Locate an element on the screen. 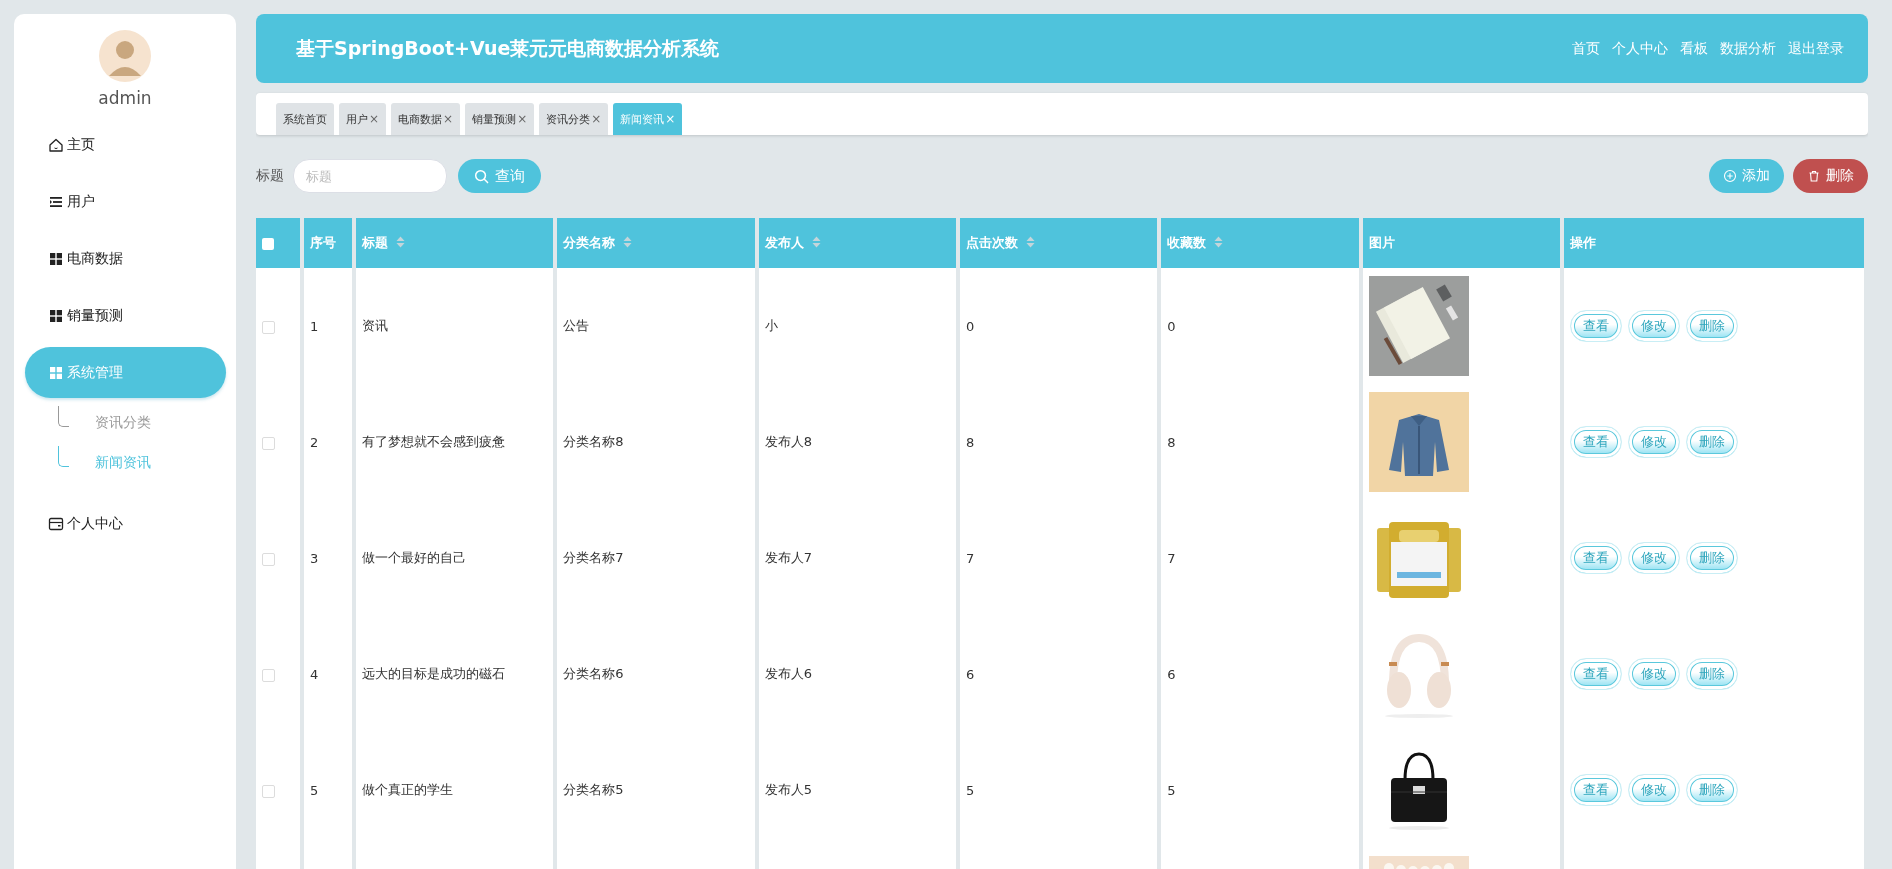 The width and height of the screenshot is (1892, 869). table-cell: 发布人8 is located at coordinates (857, 442).